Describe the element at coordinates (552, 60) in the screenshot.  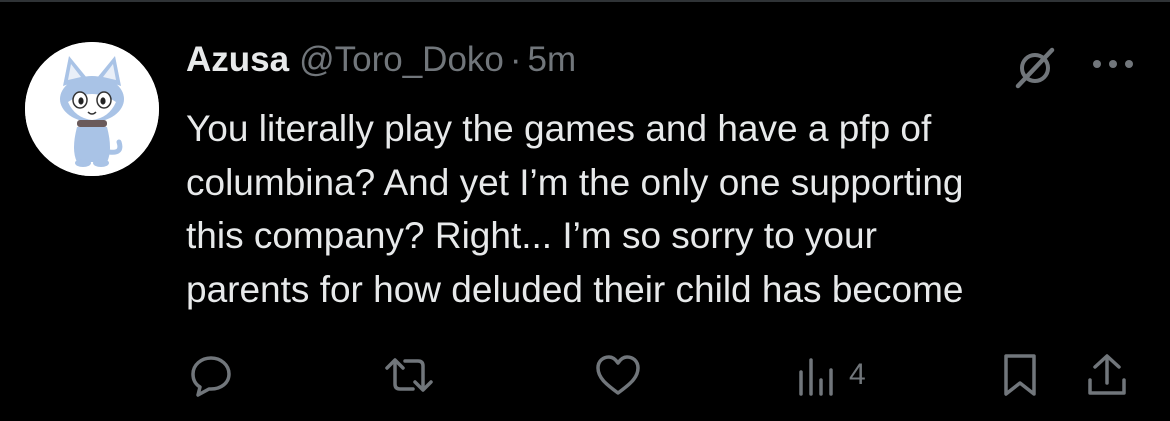
I see `tweet-timestamp: 5m` at that location.